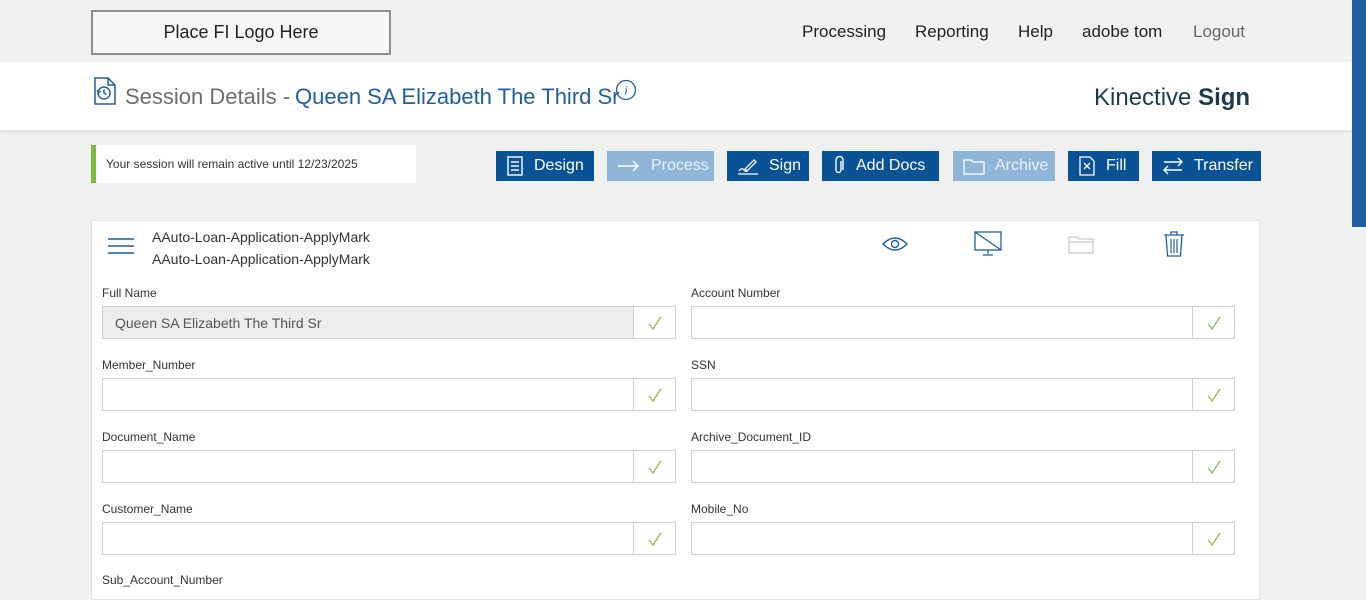 The height and width of the screenshot is (600, 1366). I want to click on document-title-1: AAuto-Loan-Application-ApplyMark, so click(261, 237).